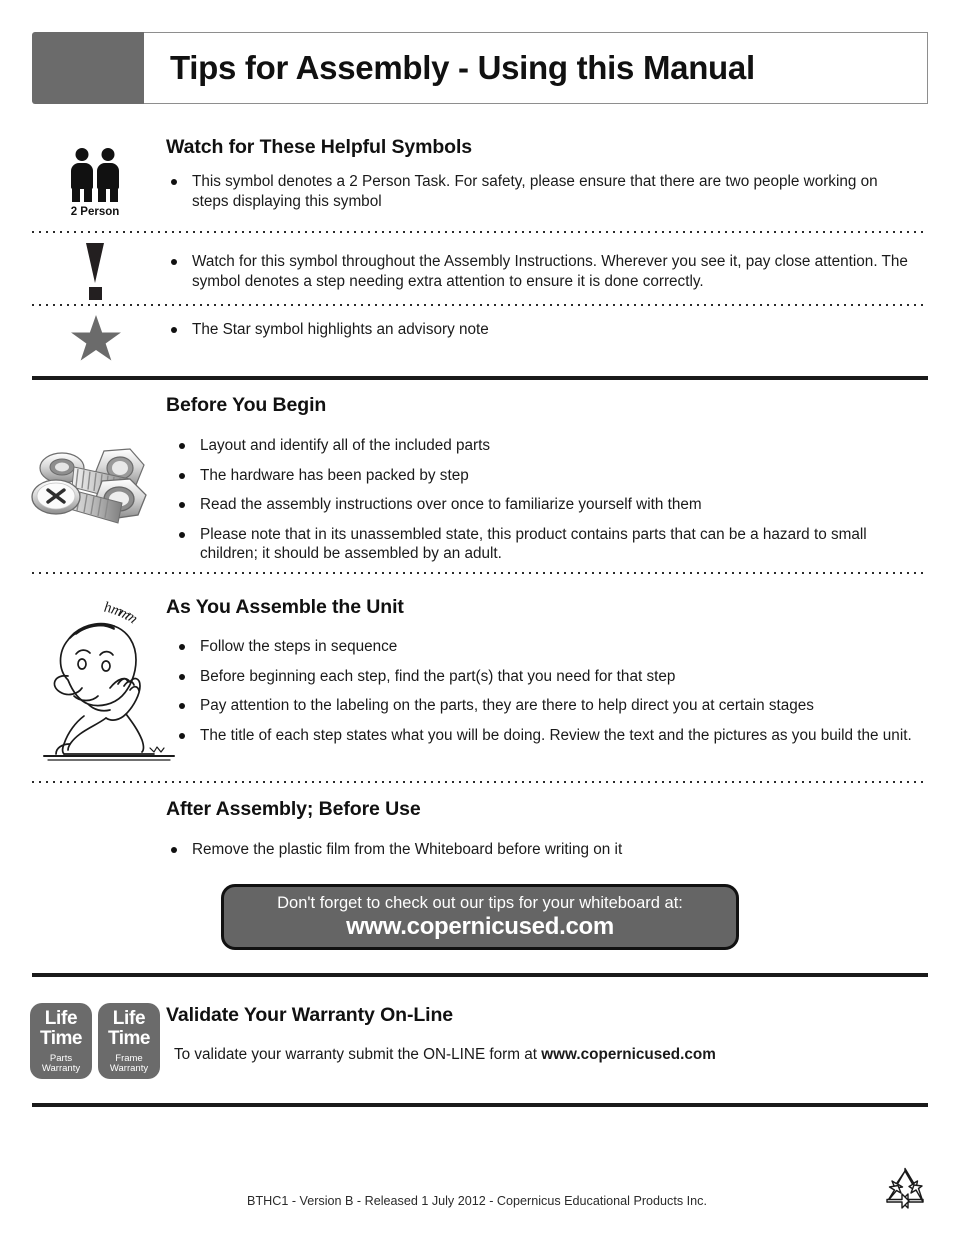 This screenshot has width=954, height=1235. I want to click on header-accent-block, so click(88, 68).